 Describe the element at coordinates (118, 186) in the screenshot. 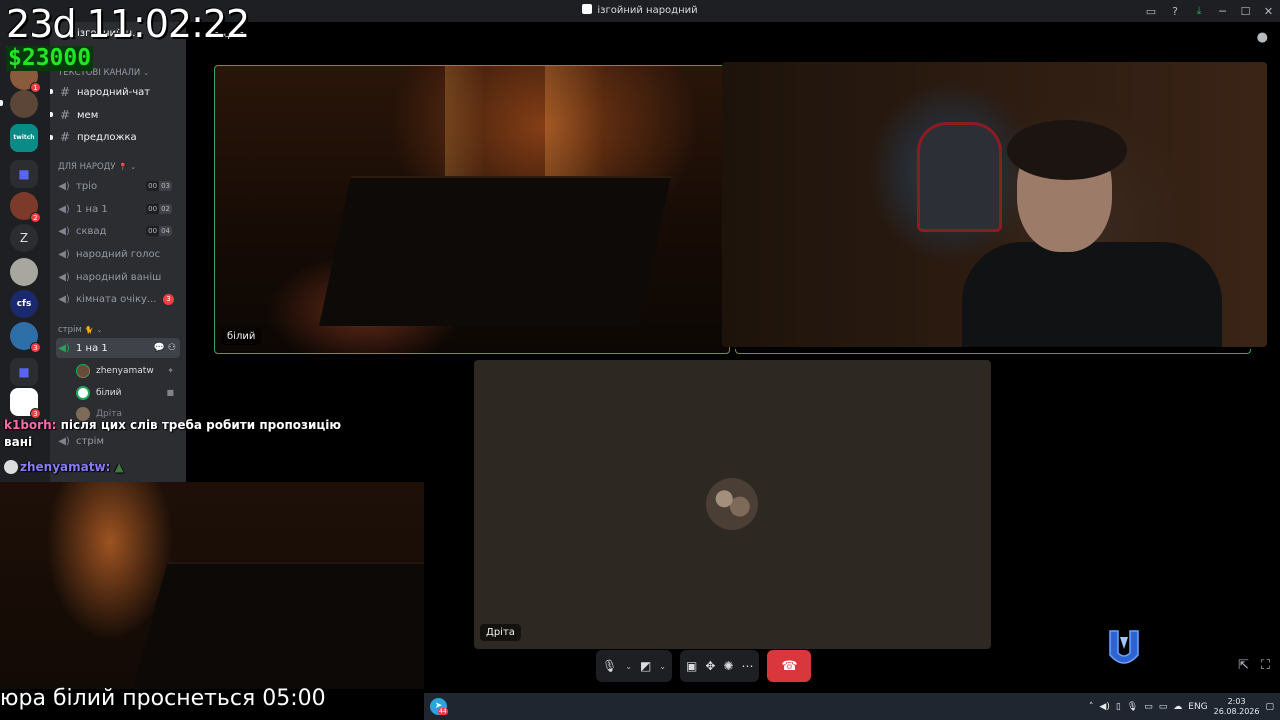

I see `voice-channel-trio: ◀) тріо 00 03` at that location.